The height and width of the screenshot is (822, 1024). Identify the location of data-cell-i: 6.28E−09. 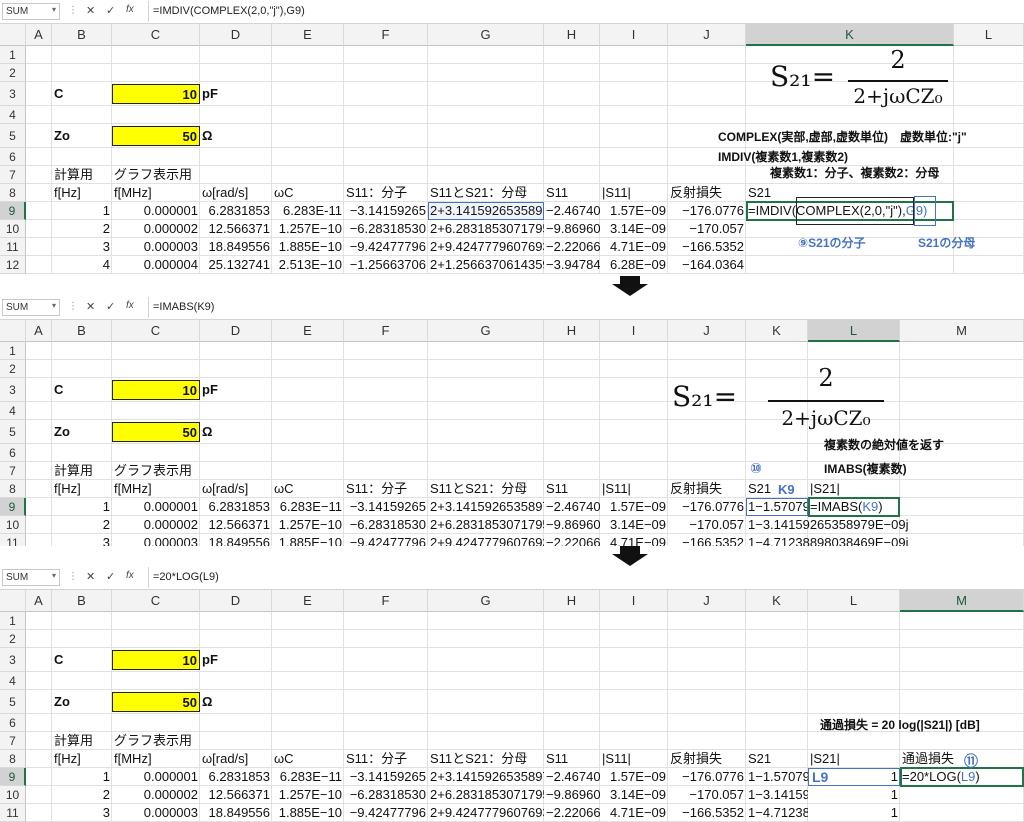
(634, 265).